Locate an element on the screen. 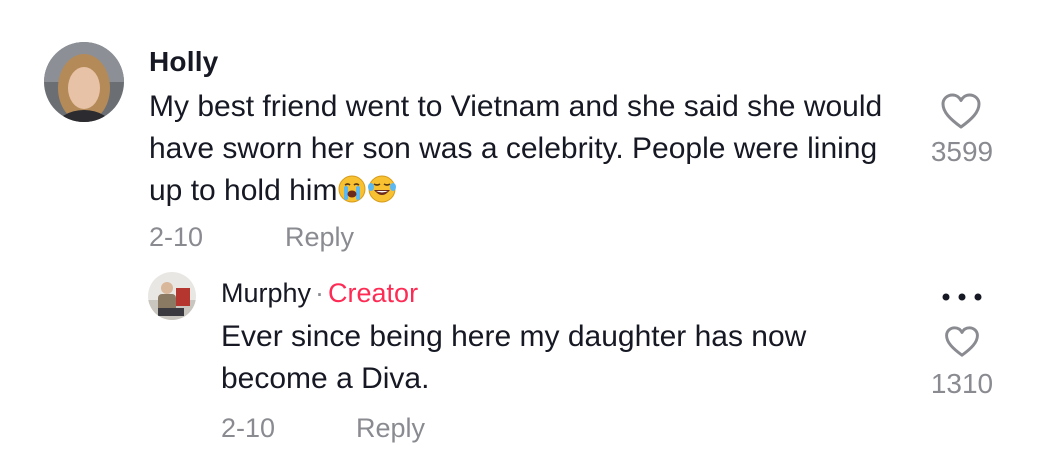  like-count: 3599 is located at coordinates (962, 151).